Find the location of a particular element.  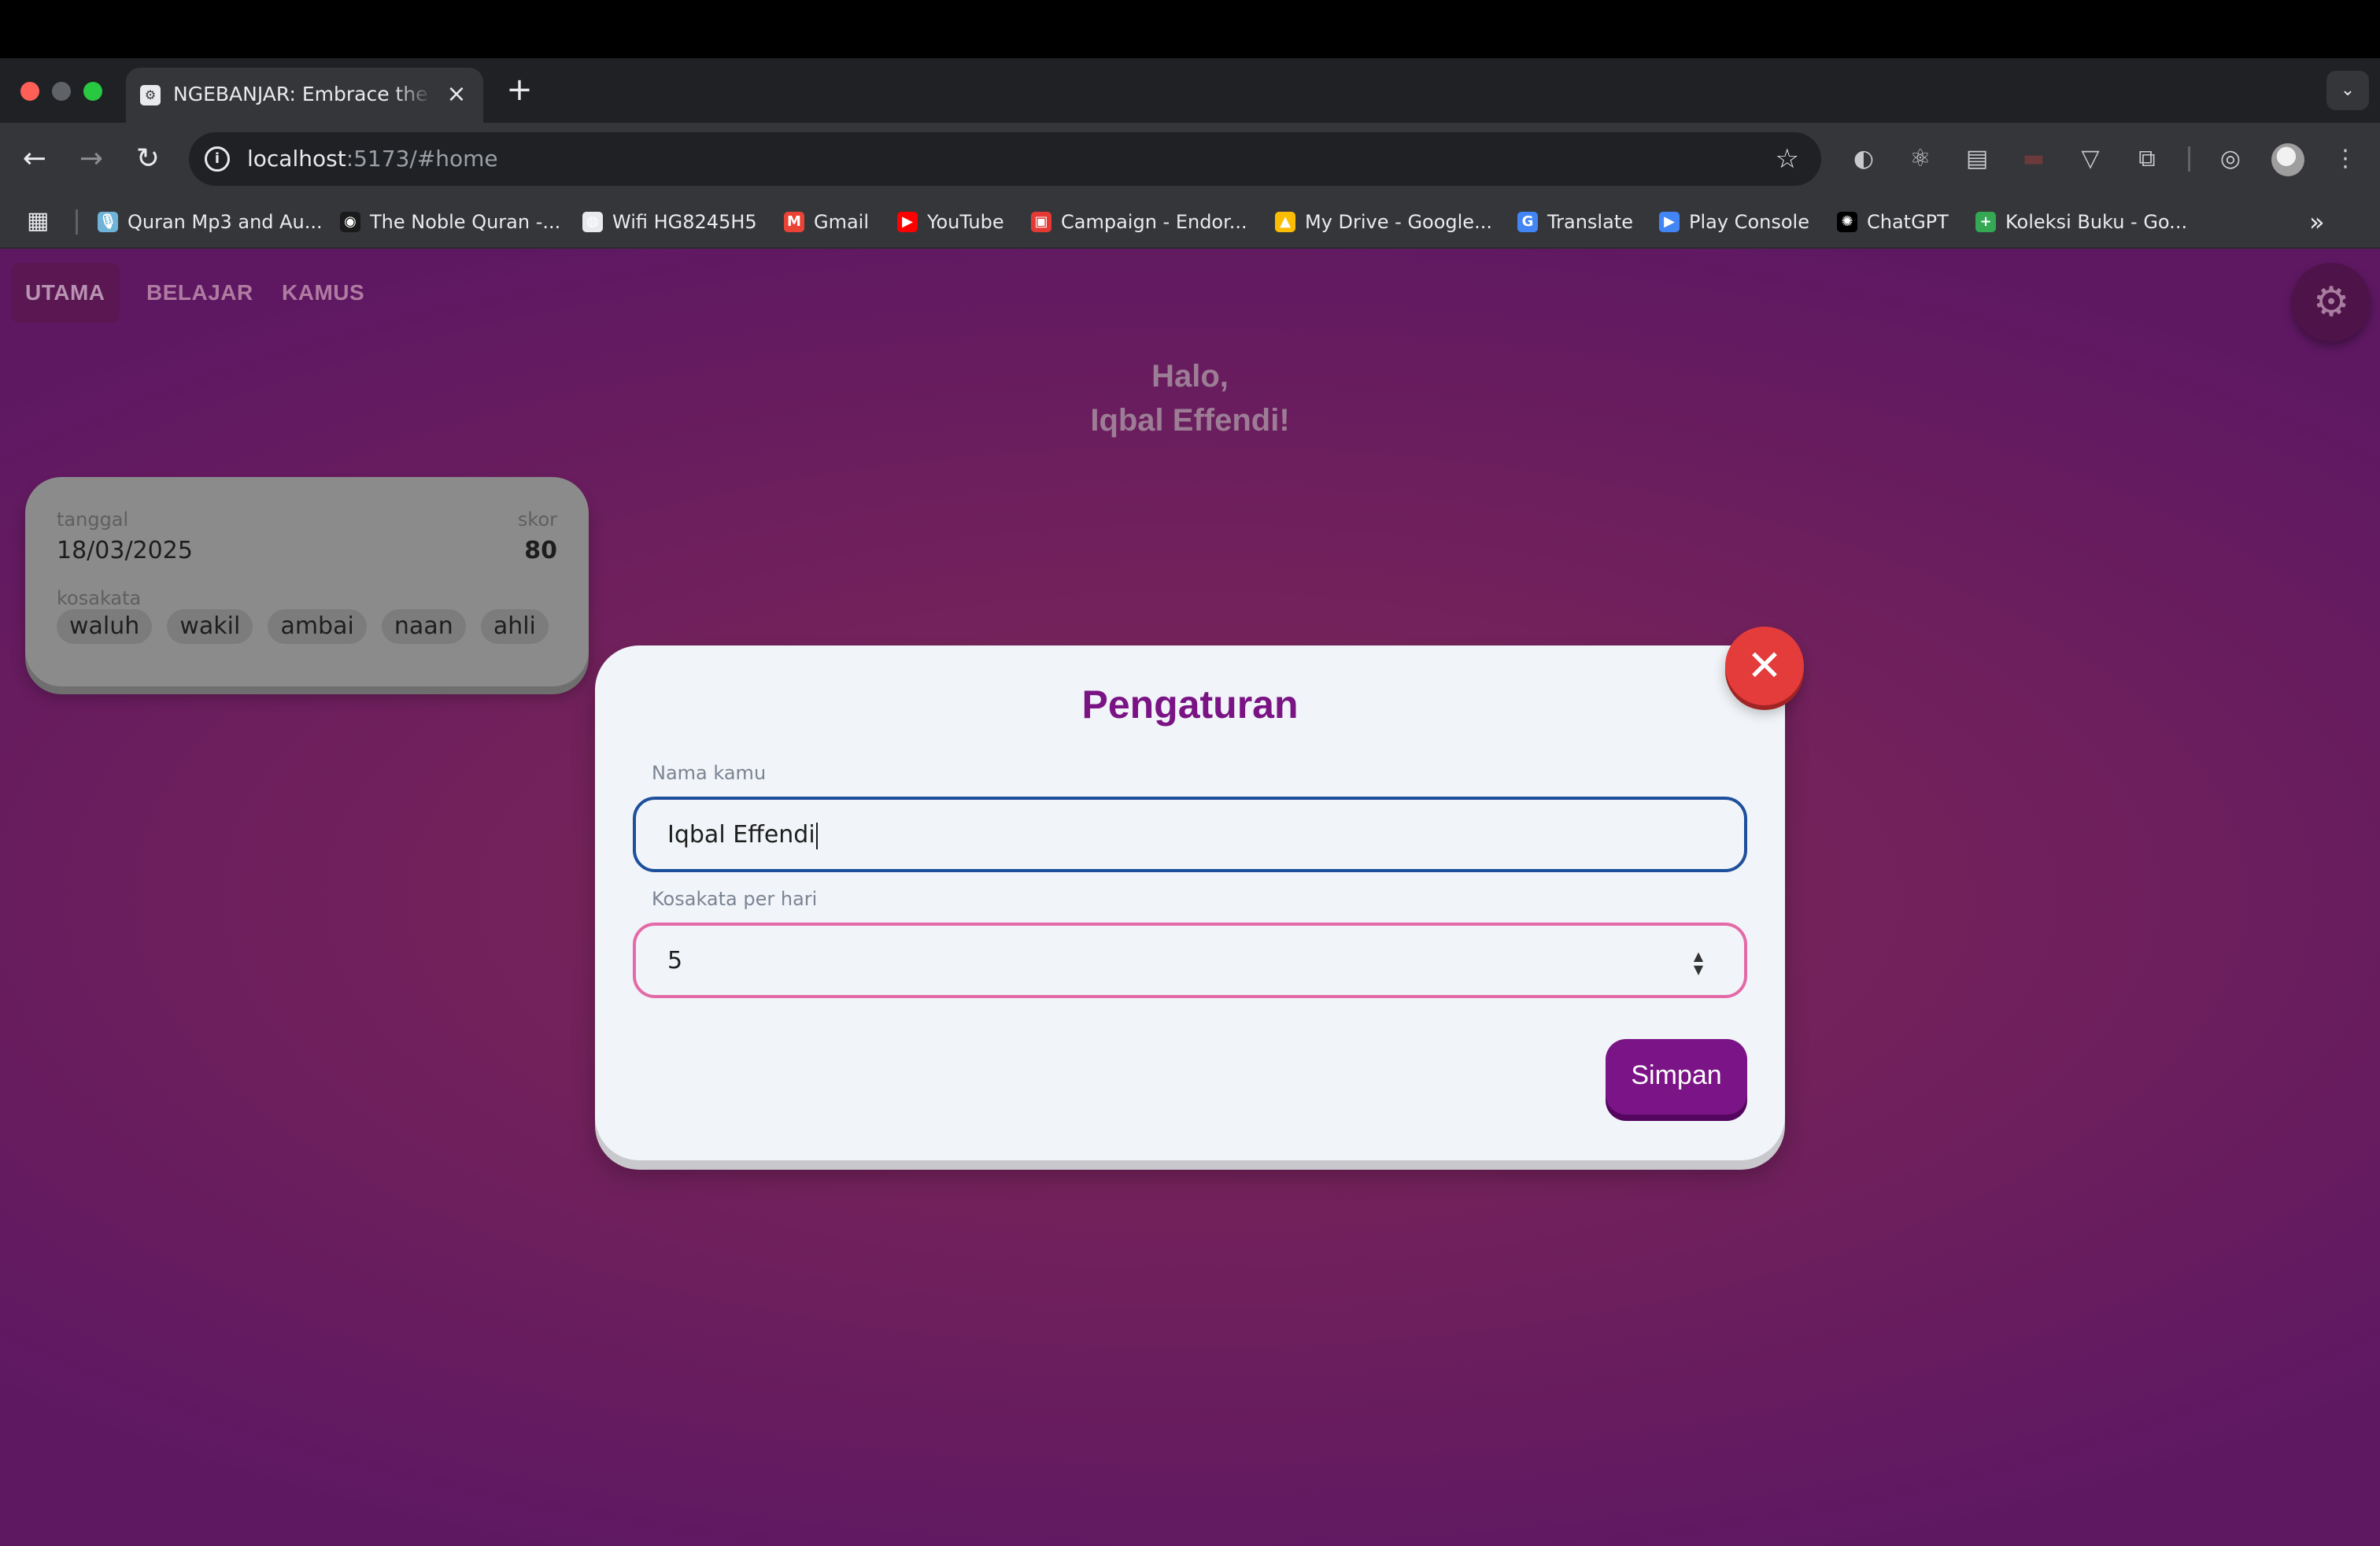

apps-grid-icon: ▦ is located at coordinates (40, 221).